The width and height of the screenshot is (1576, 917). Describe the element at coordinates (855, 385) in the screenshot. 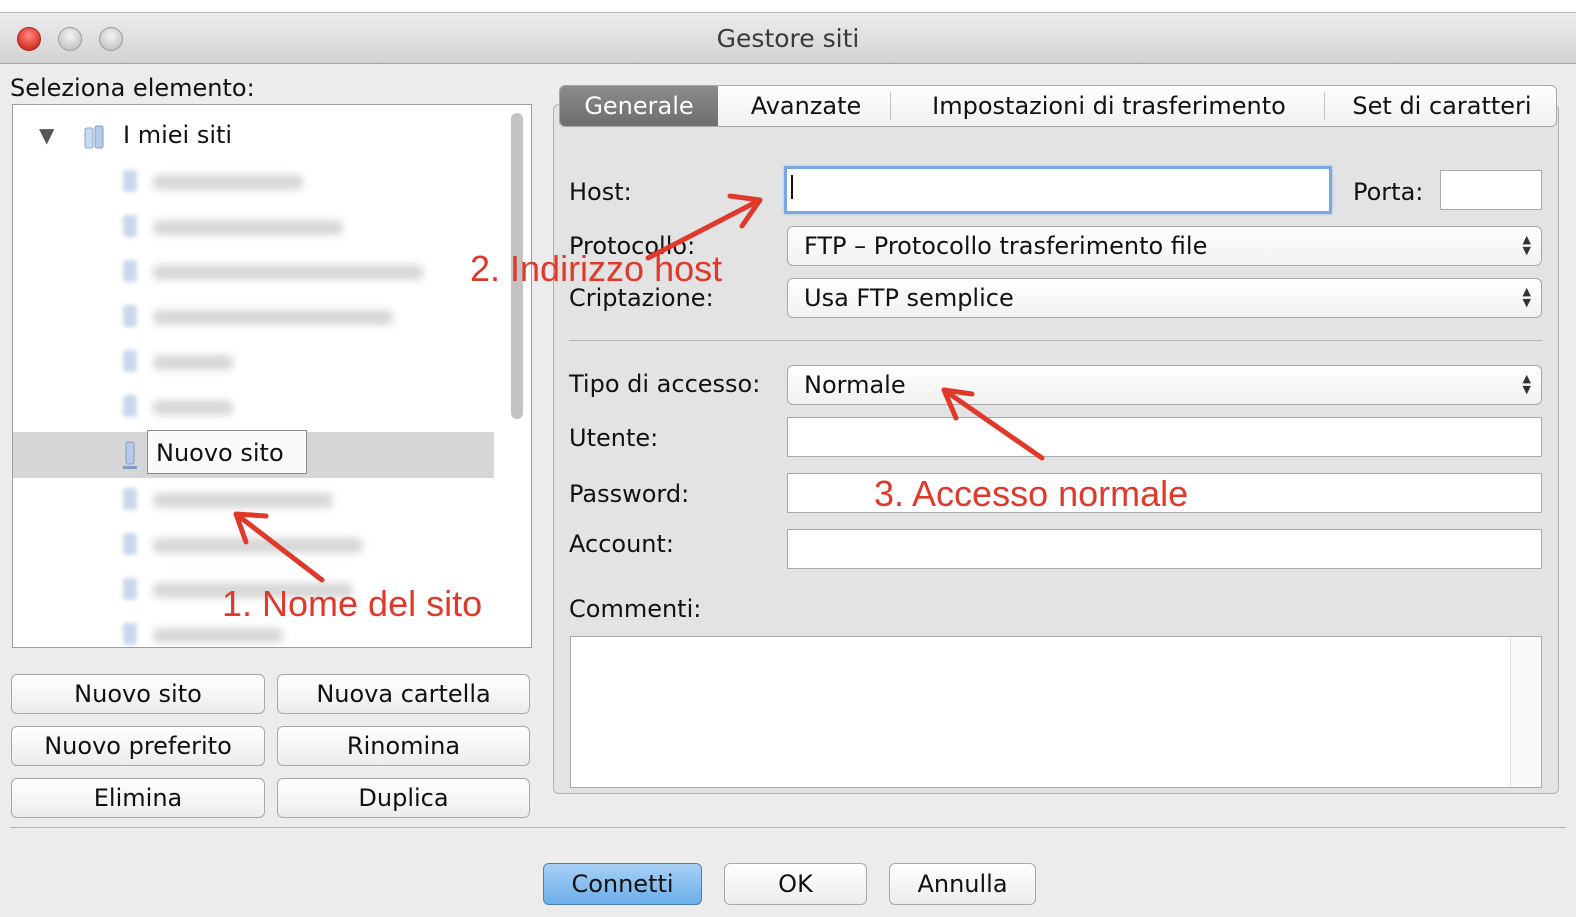

I see `logon-type-value: Normale` at that location.